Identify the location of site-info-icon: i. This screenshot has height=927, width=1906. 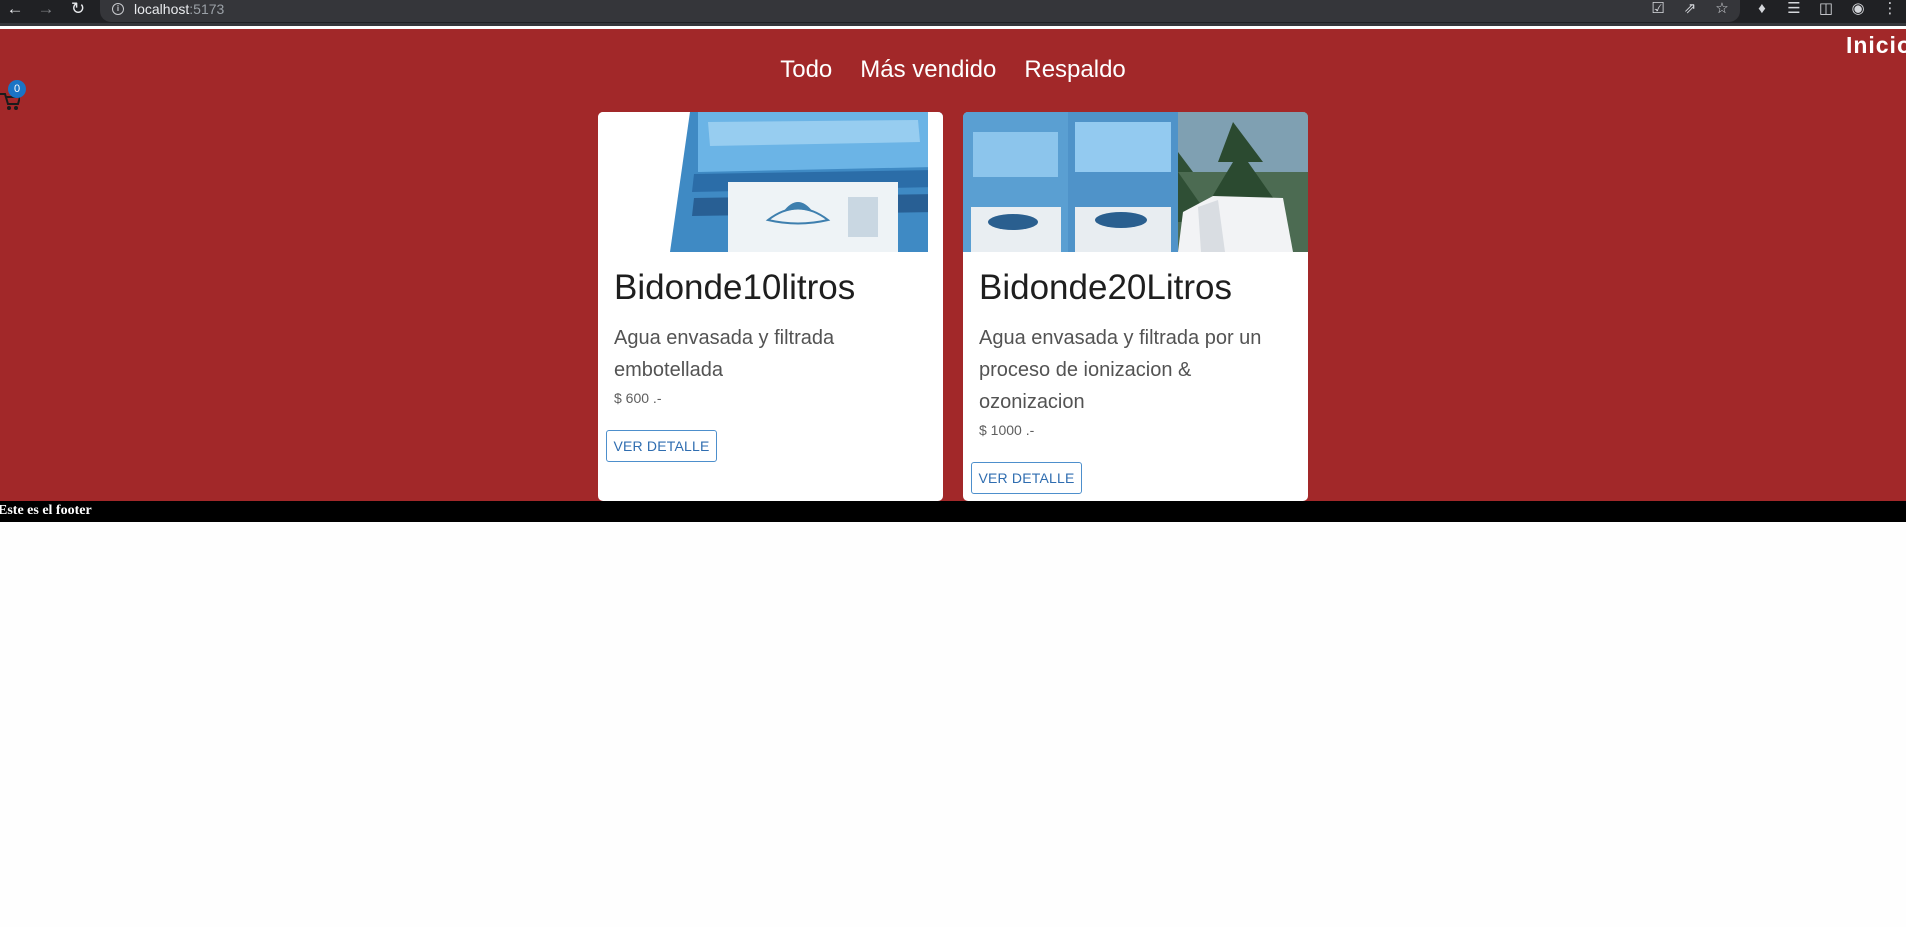
(118, 9).